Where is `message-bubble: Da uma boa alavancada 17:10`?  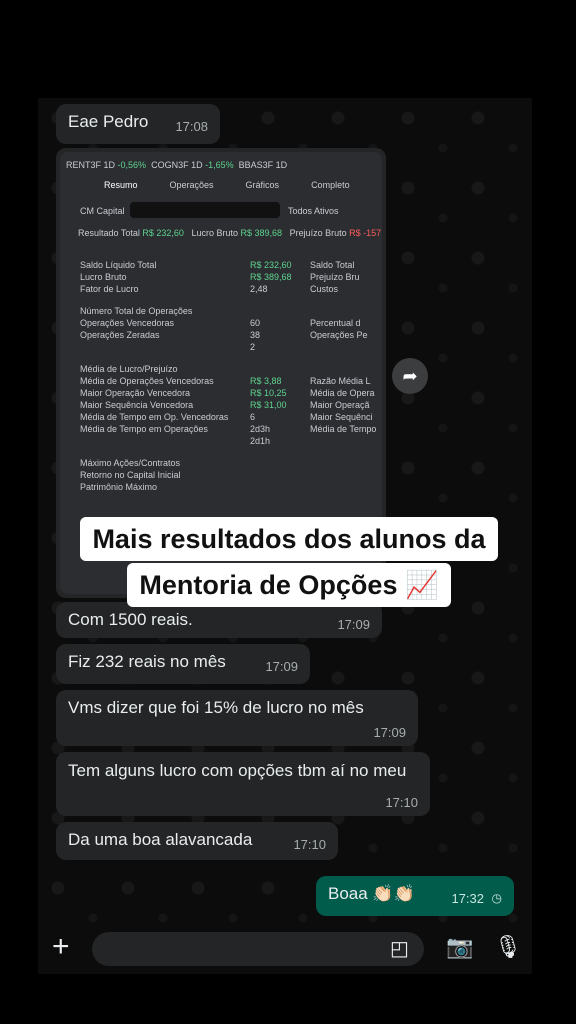
message-bubble: Da uma boa alavancada 17:10 is located at coordinates (197, 841).